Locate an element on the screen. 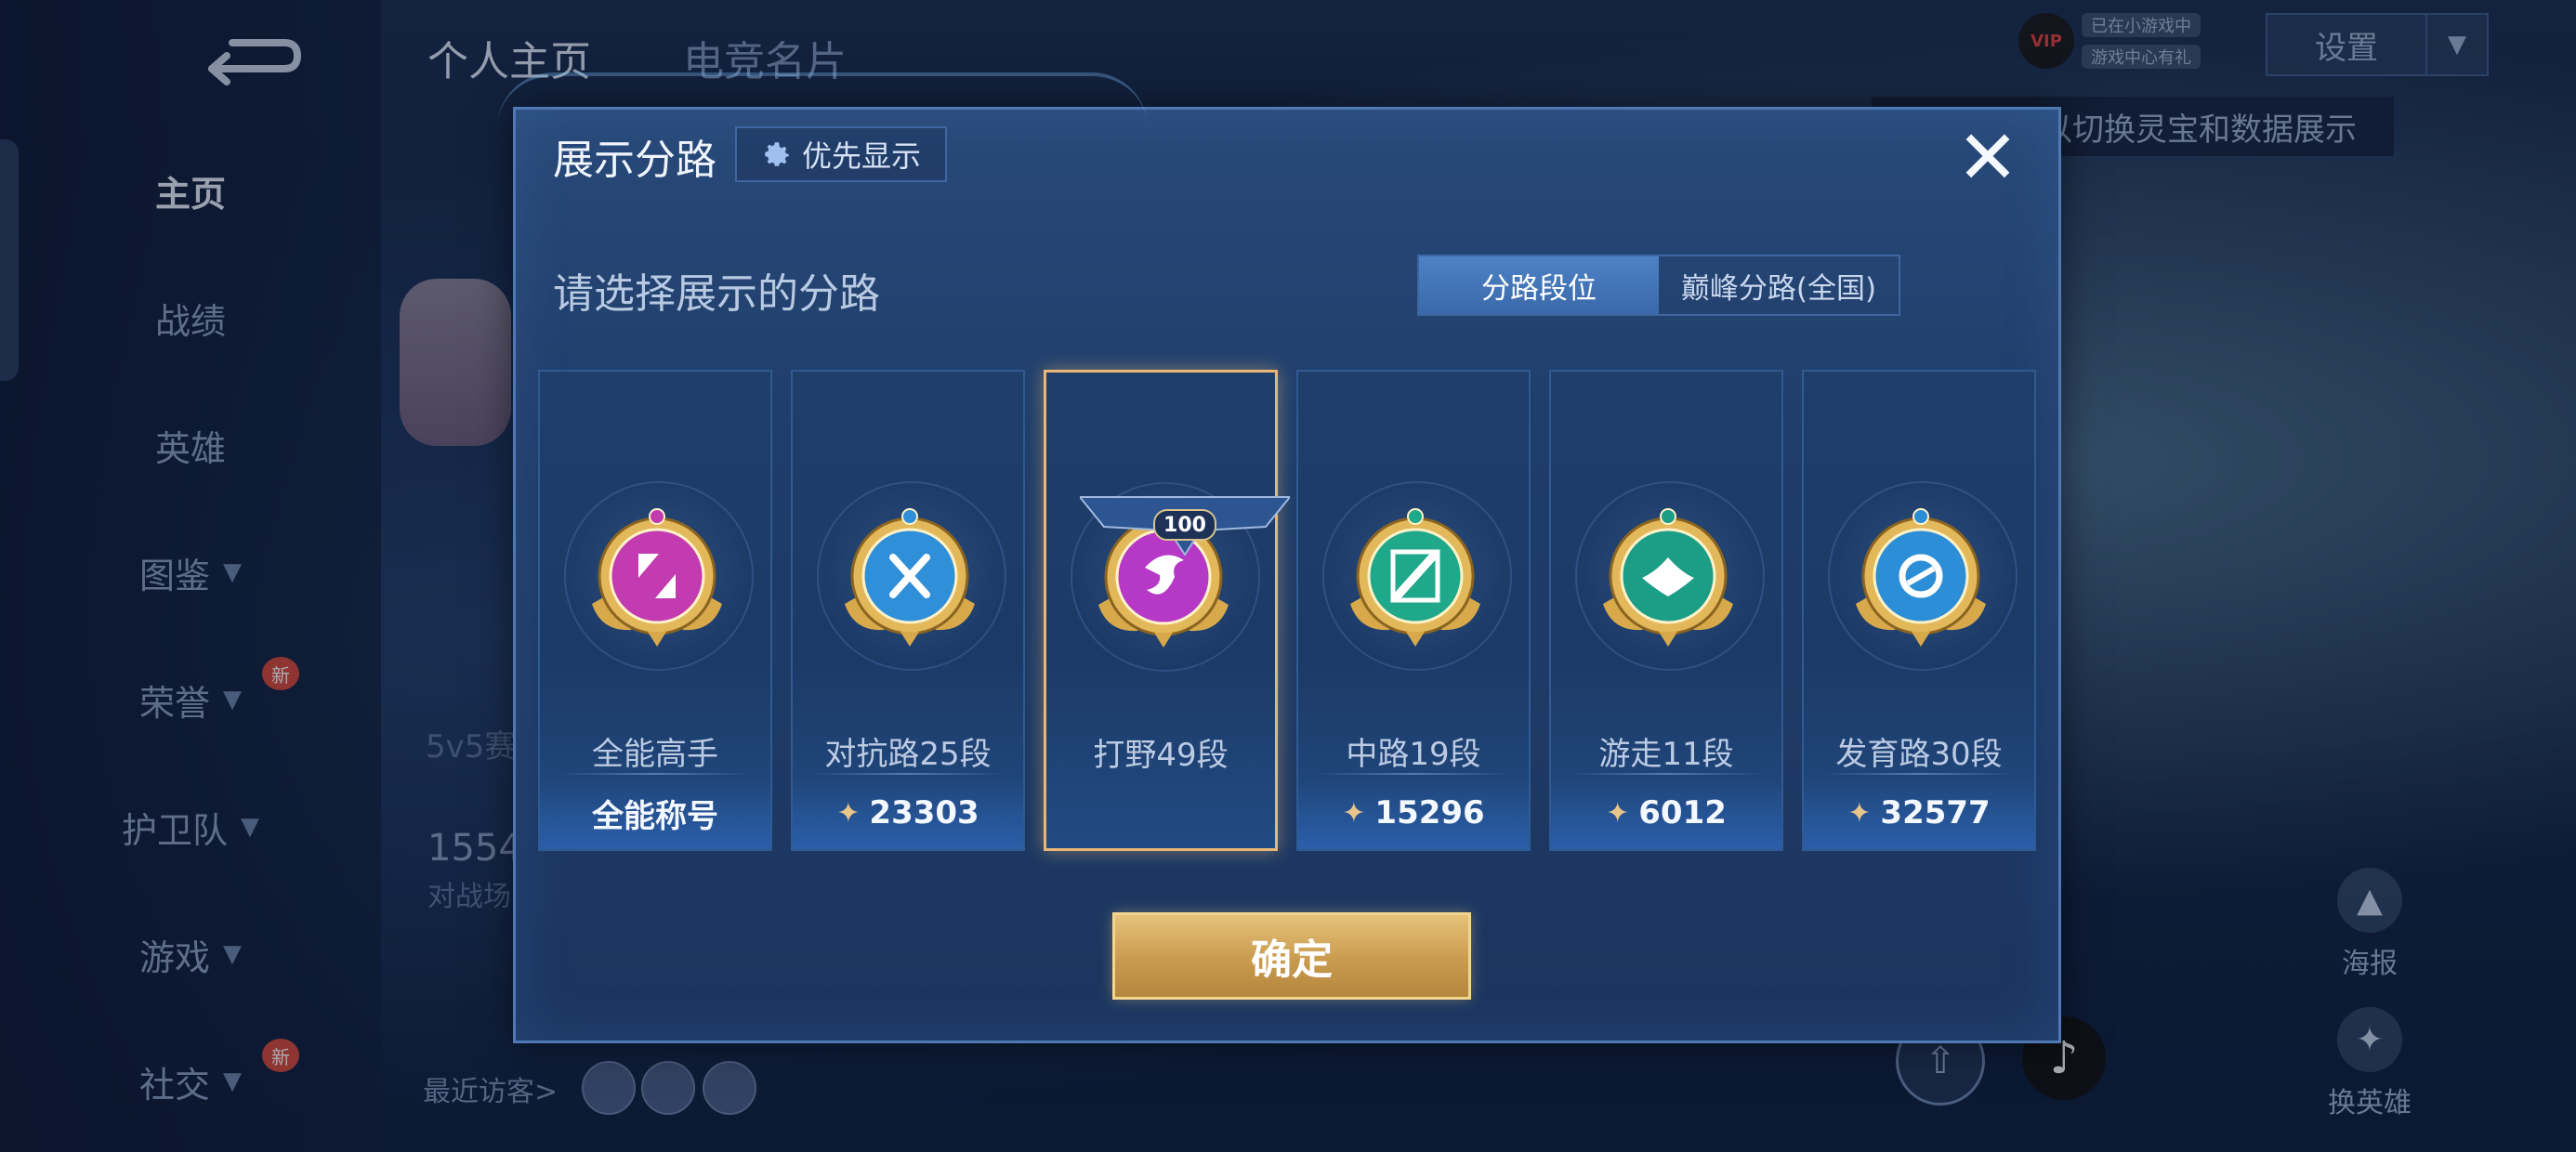 The height and width of the screenshot is (1152, 2576). star-count-plate: 100 is located at coordinates (1185, 526).